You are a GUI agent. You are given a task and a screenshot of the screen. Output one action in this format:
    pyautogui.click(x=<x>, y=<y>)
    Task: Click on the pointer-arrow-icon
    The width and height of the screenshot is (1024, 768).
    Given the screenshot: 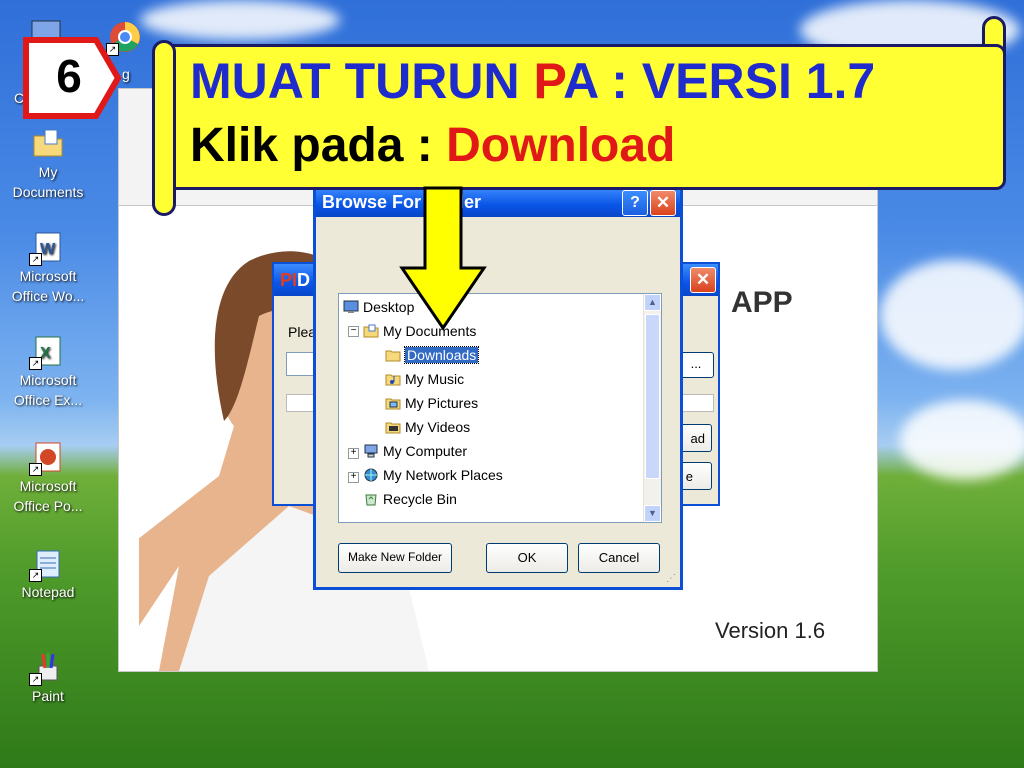 What is the action you would take?
    pyautogui.click(x=443, y=258)
    